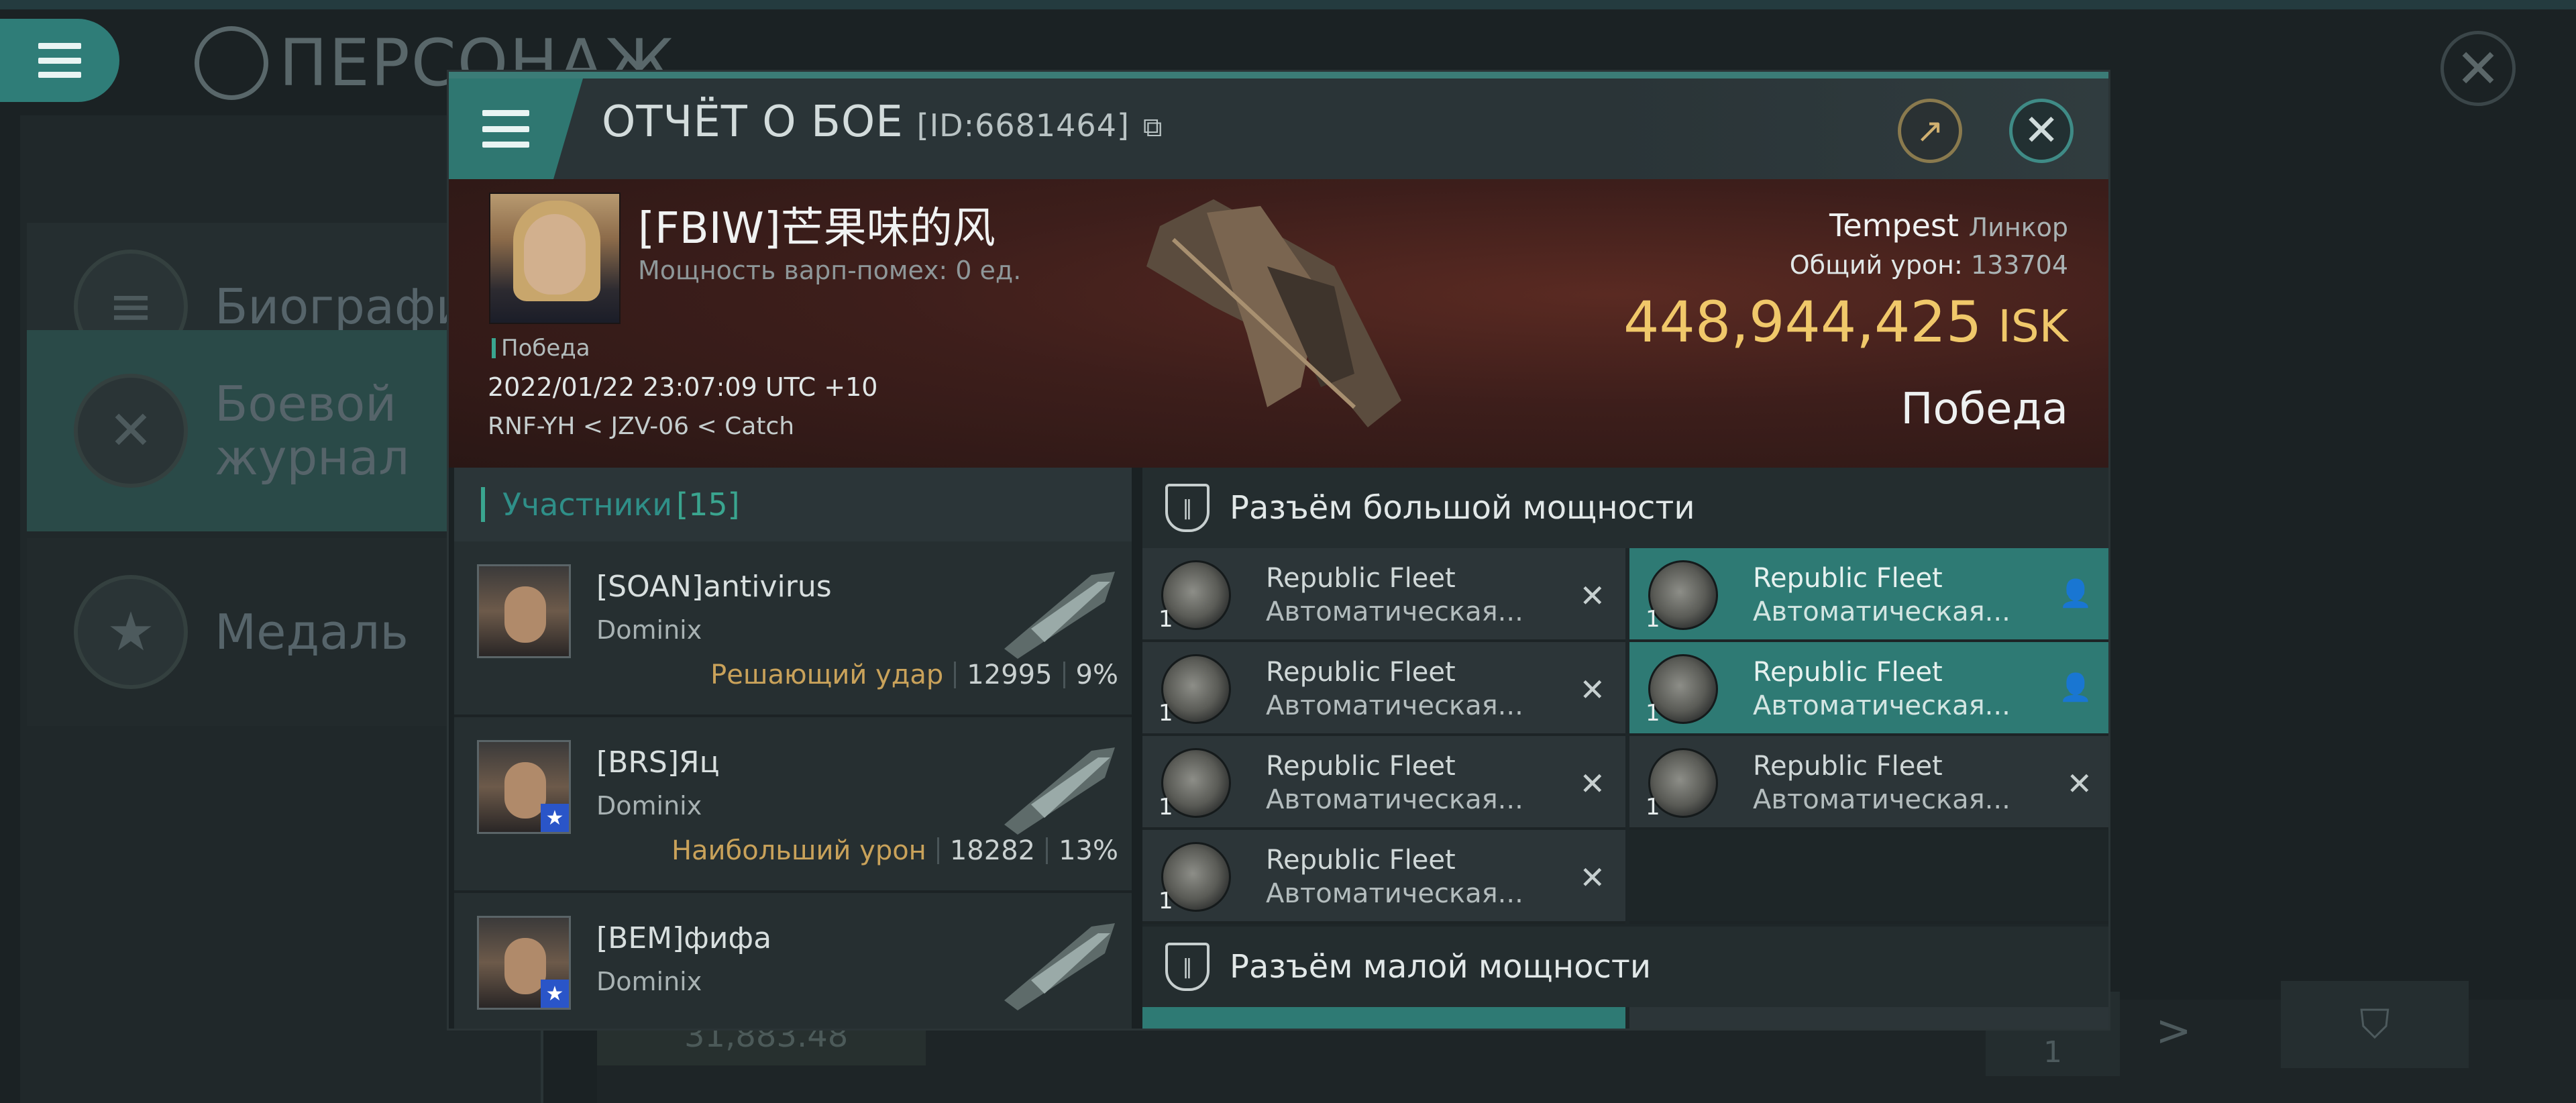 Image resolution: width=2576 pixels, height=1103 pixels. Describe the element at coordinates (1187, 508) in the screenshot. I see `high-slot-icon: ‖` at that location.